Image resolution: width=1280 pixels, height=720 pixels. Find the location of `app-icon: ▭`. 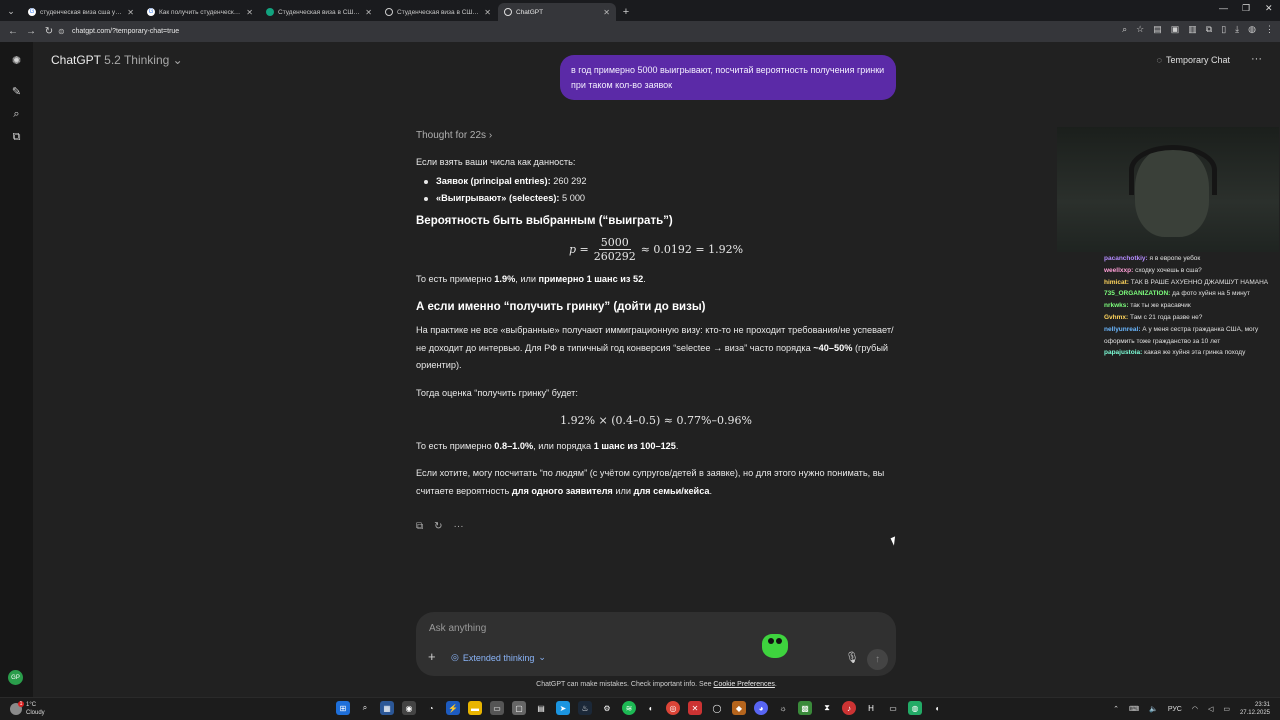

app-icon: ▭ is located at coordinates (497, 708).